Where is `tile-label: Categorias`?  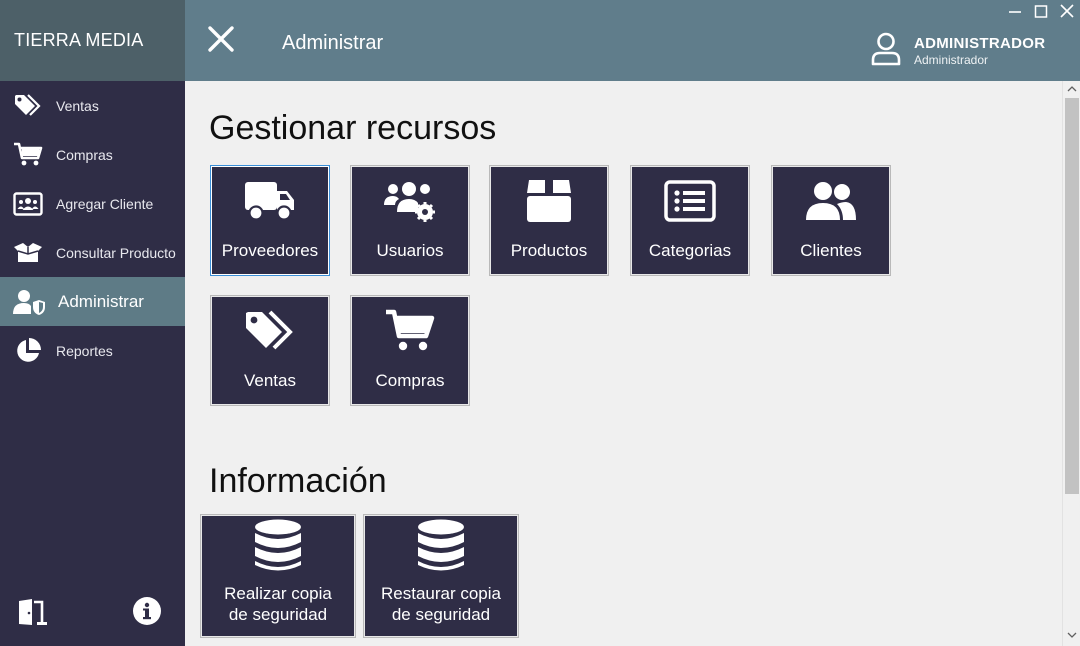 tile-label: Categorias is located at coordinates (690, 250).